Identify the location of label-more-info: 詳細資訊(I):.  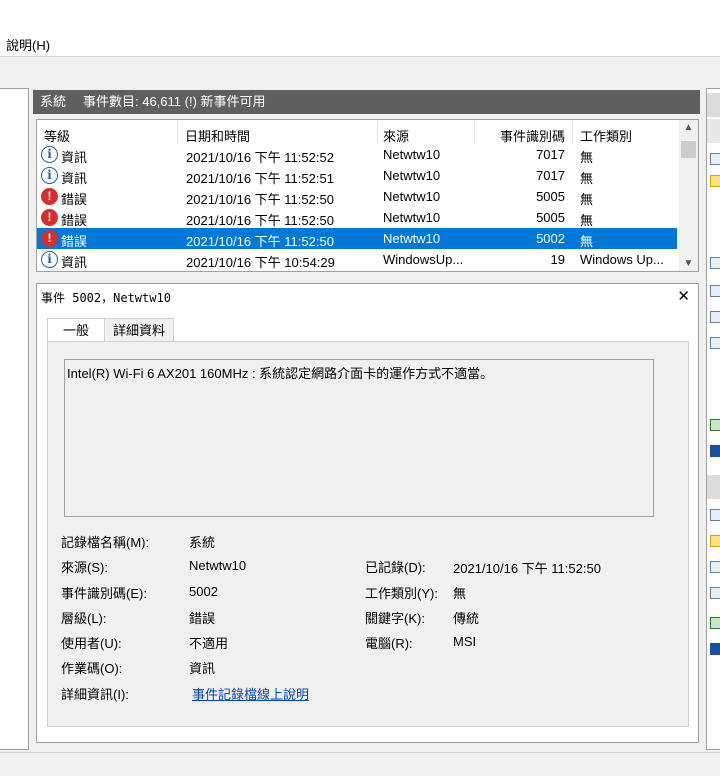
(95, 694).